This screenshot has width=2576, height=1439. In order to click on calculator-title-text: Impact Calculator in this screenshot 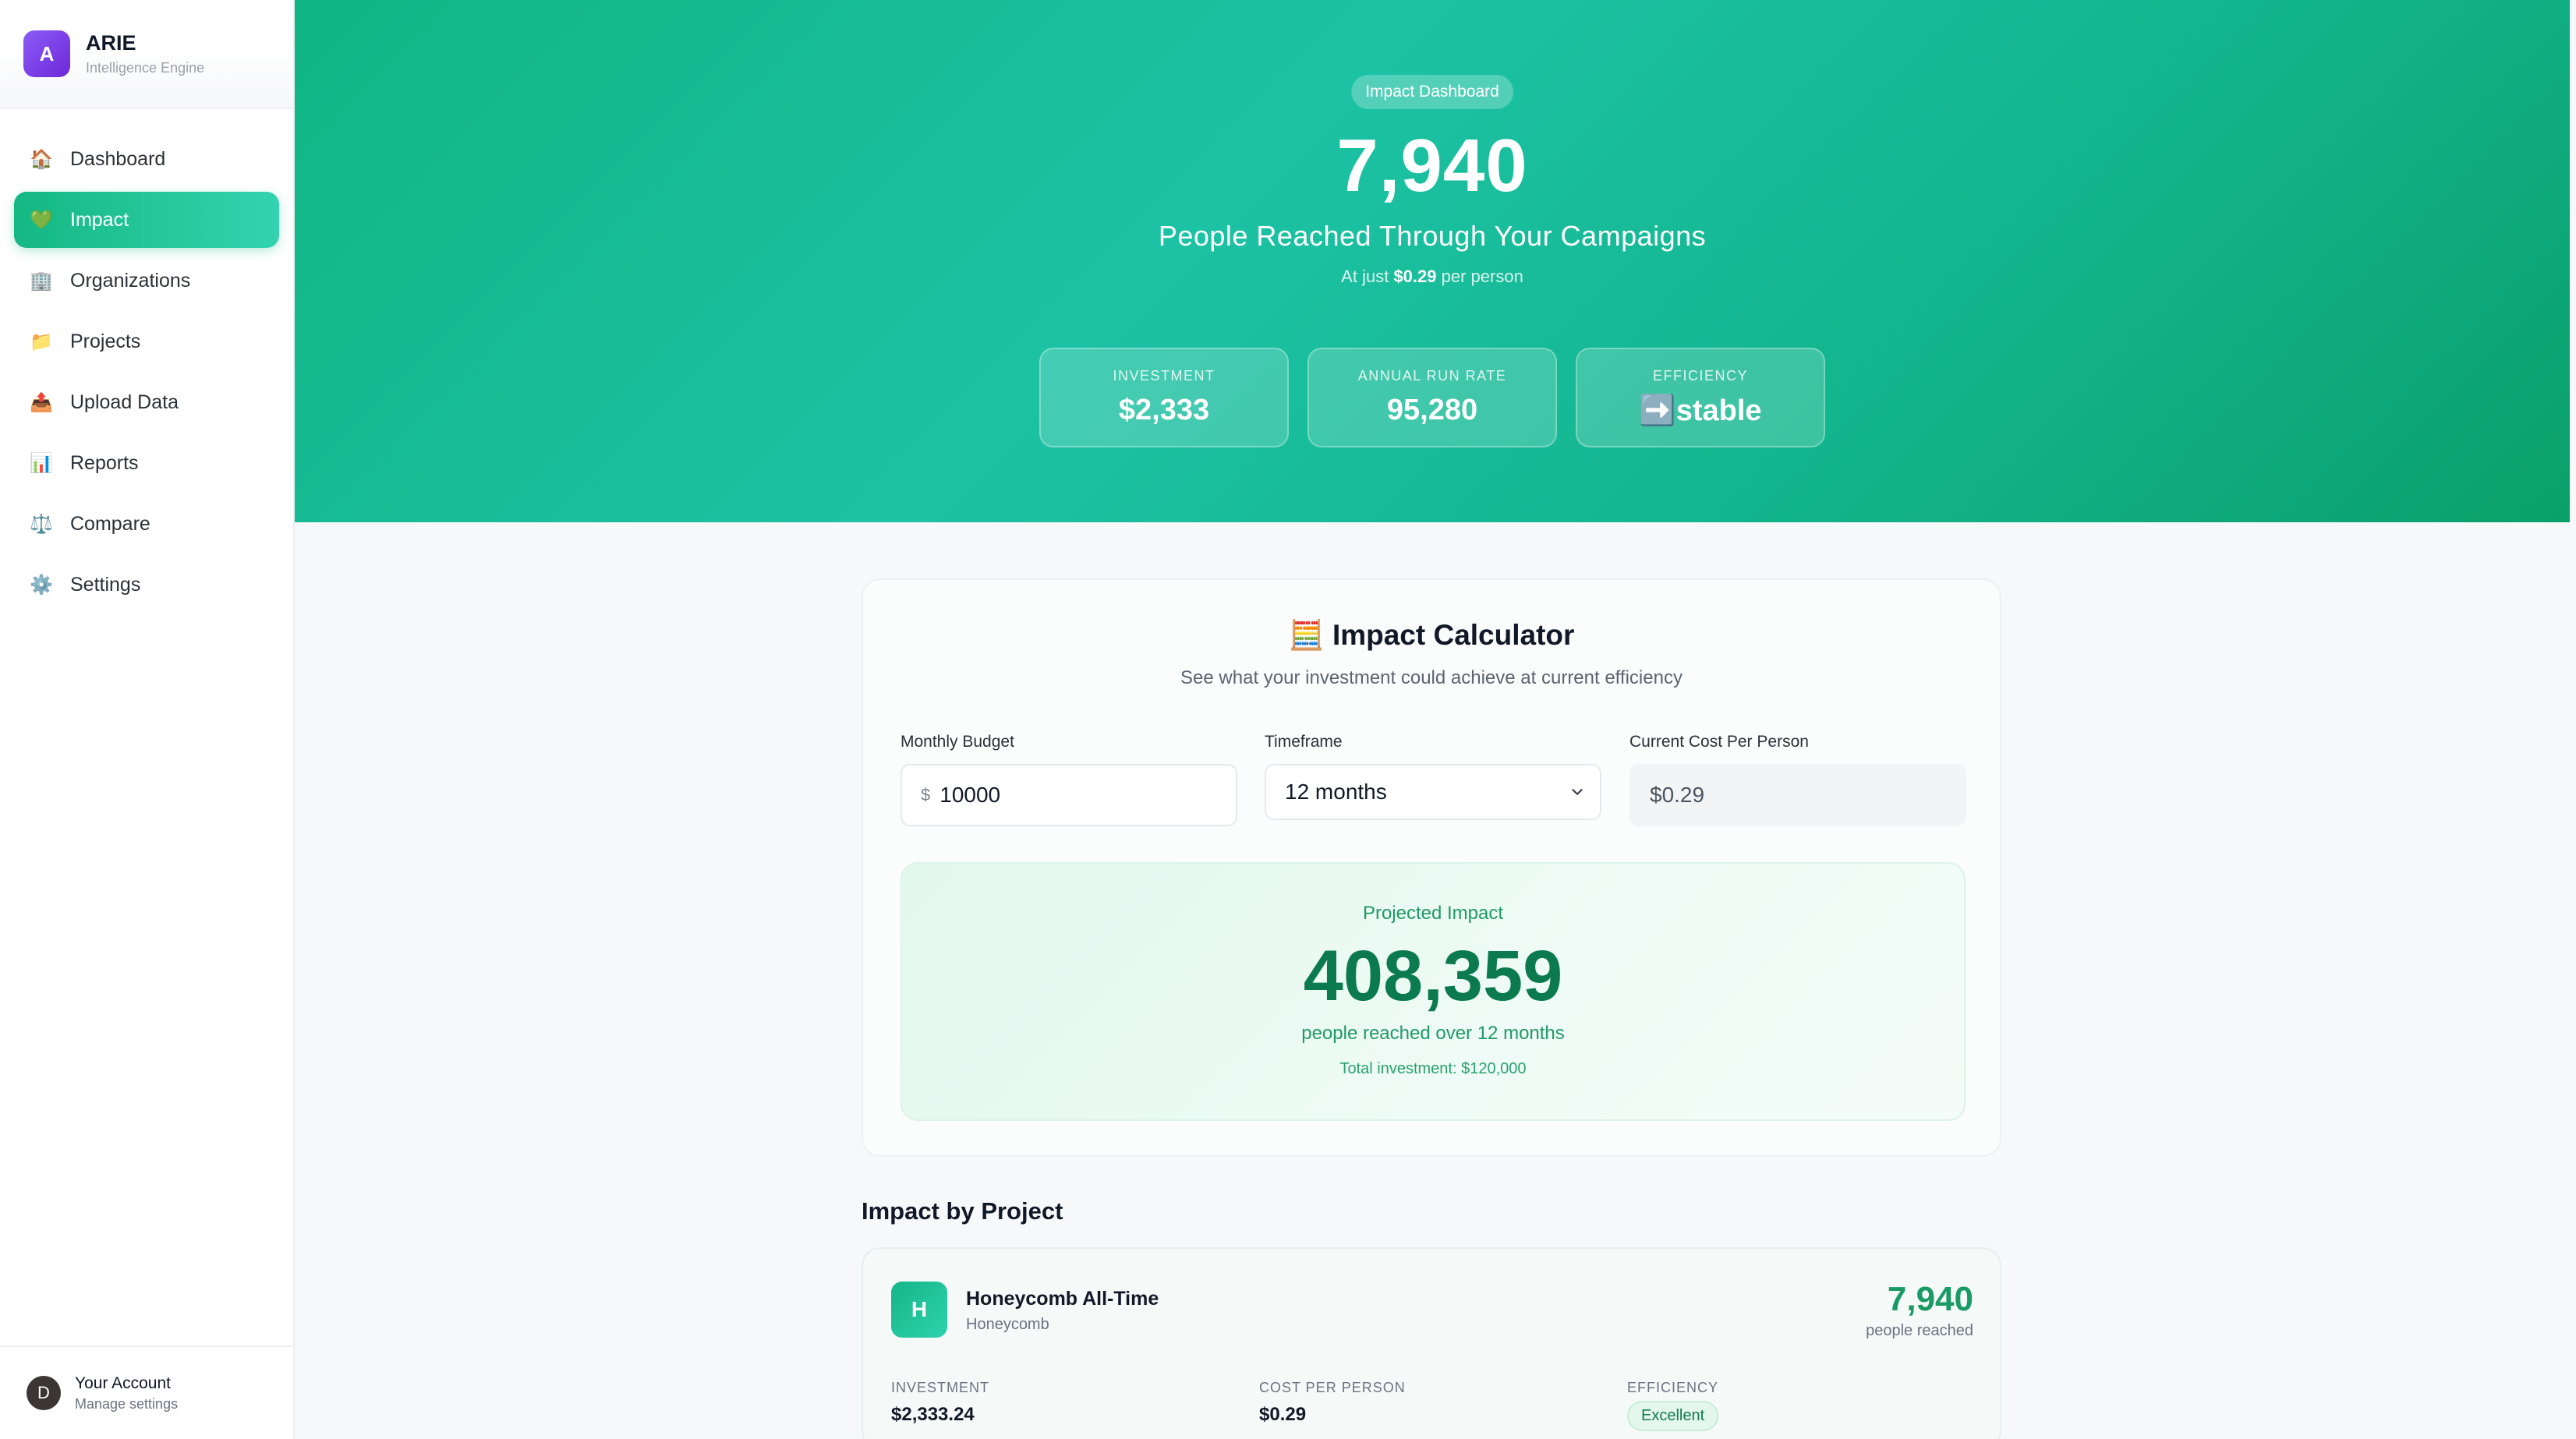, I will do `click(1453, 635)`.